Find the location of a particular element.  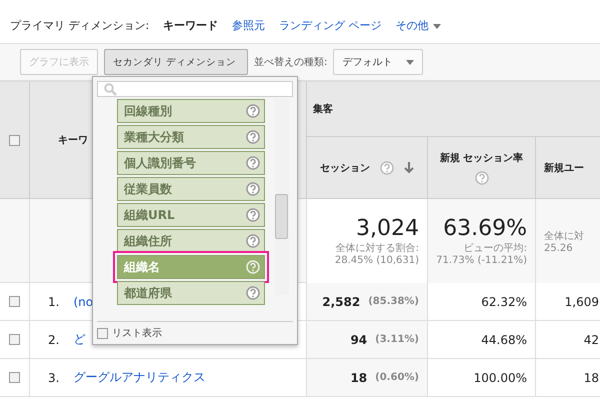

summary-label: 全体に対 is located at coordinates (564, 236).